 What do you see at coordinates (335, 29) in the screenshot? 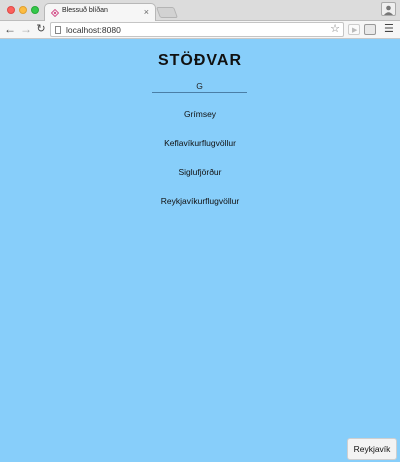
I see `star-icon: ☆` at bounding box center [335, 29].